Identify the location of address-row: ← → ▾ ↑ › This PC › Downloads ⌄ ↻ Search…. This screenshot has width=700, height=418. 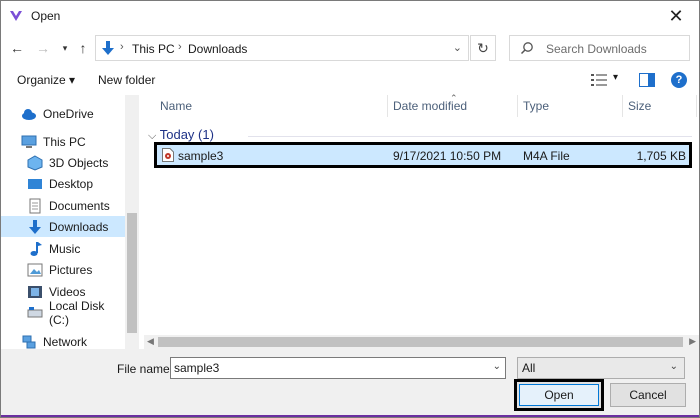
(350, 48).